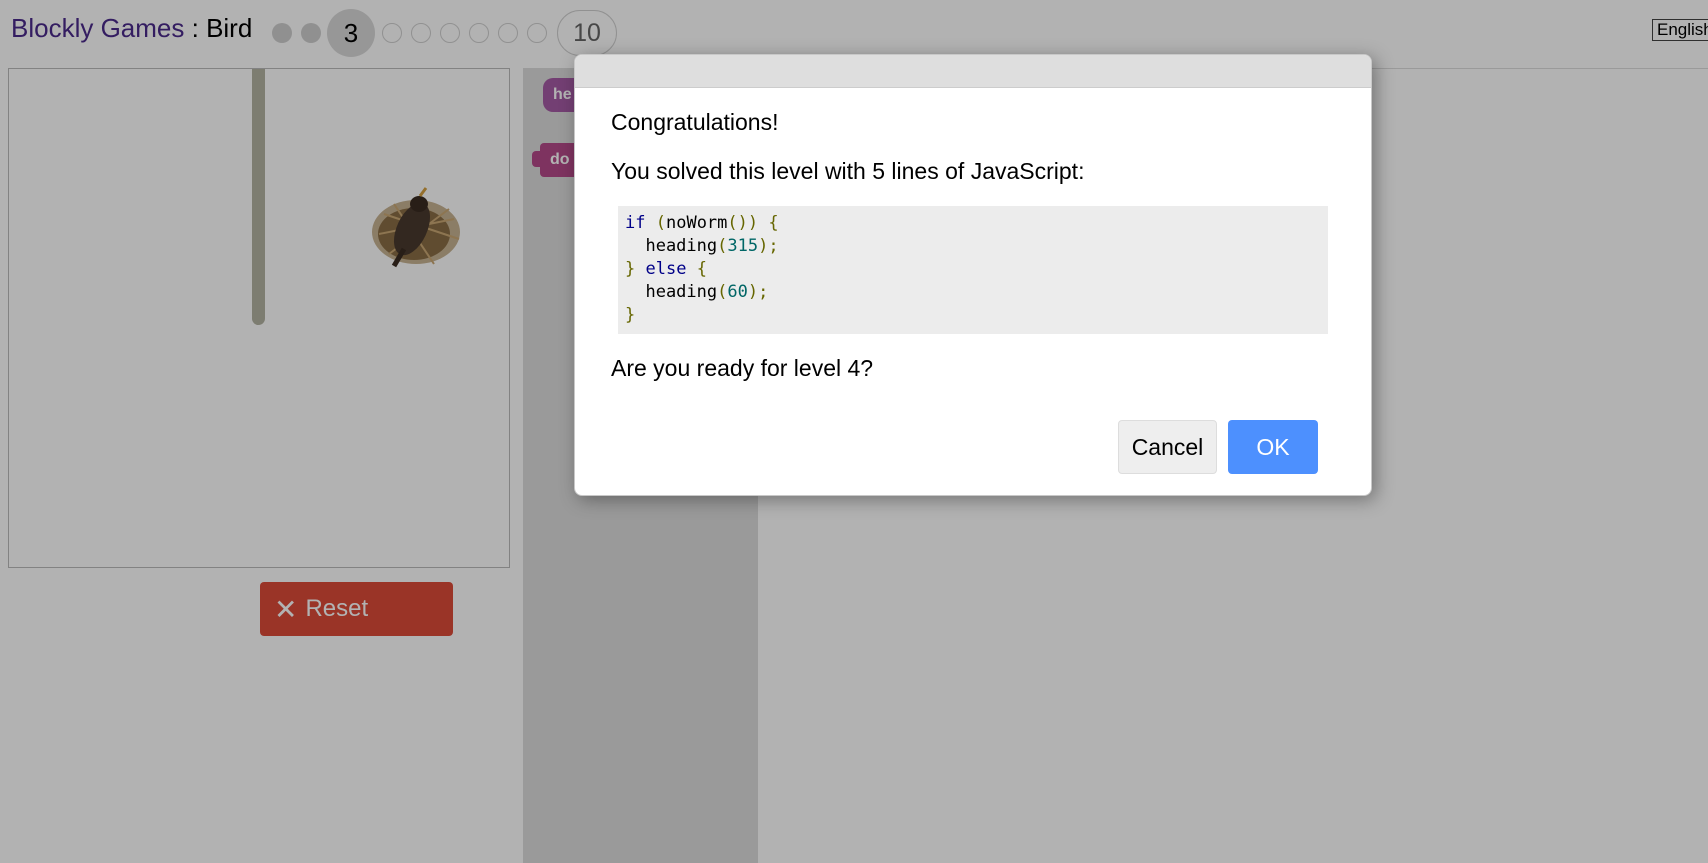  What do you see at coordinates (1167, 447) in the screenshot?
I see `cancel-button: Cancel` at bounding box center [1167, 447].